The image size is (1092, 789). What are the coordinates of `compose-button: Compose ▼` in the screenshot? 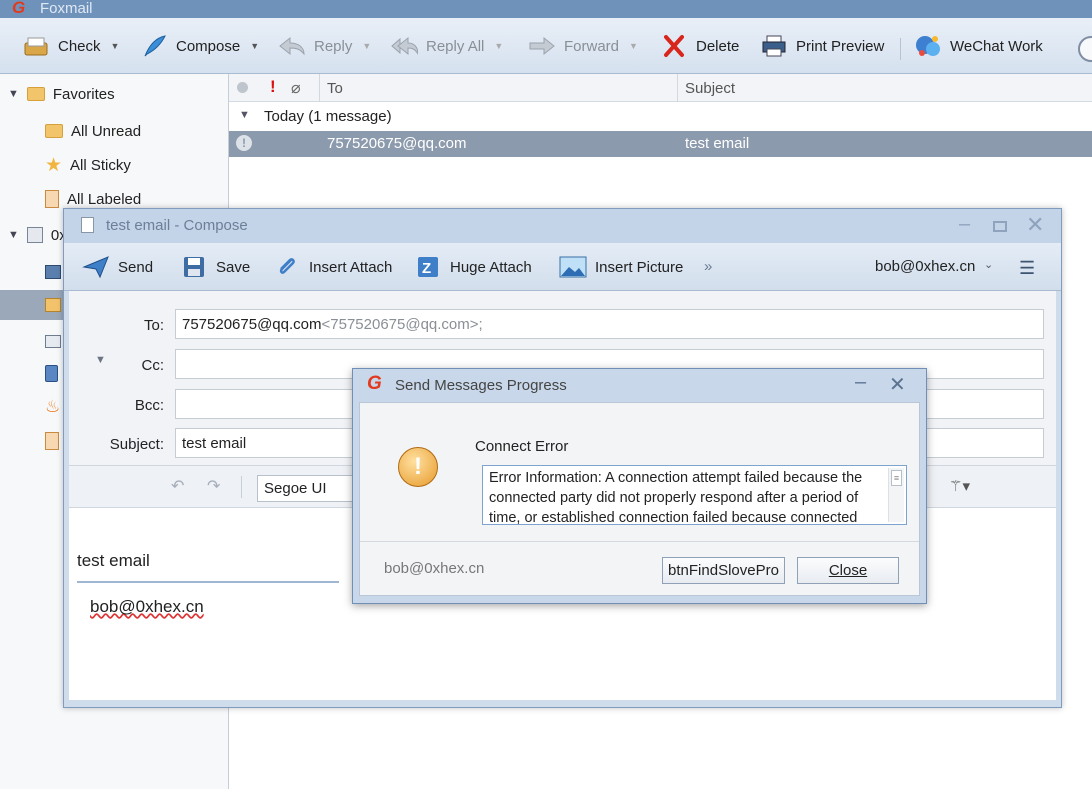 It's located at (199, 46).